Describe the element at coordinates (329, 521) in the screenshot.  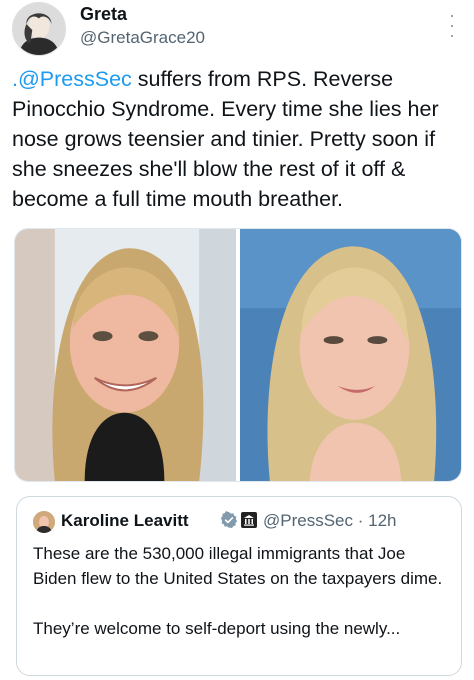
I see `quoted-handle-time: @PressSec · 12h` at that location.